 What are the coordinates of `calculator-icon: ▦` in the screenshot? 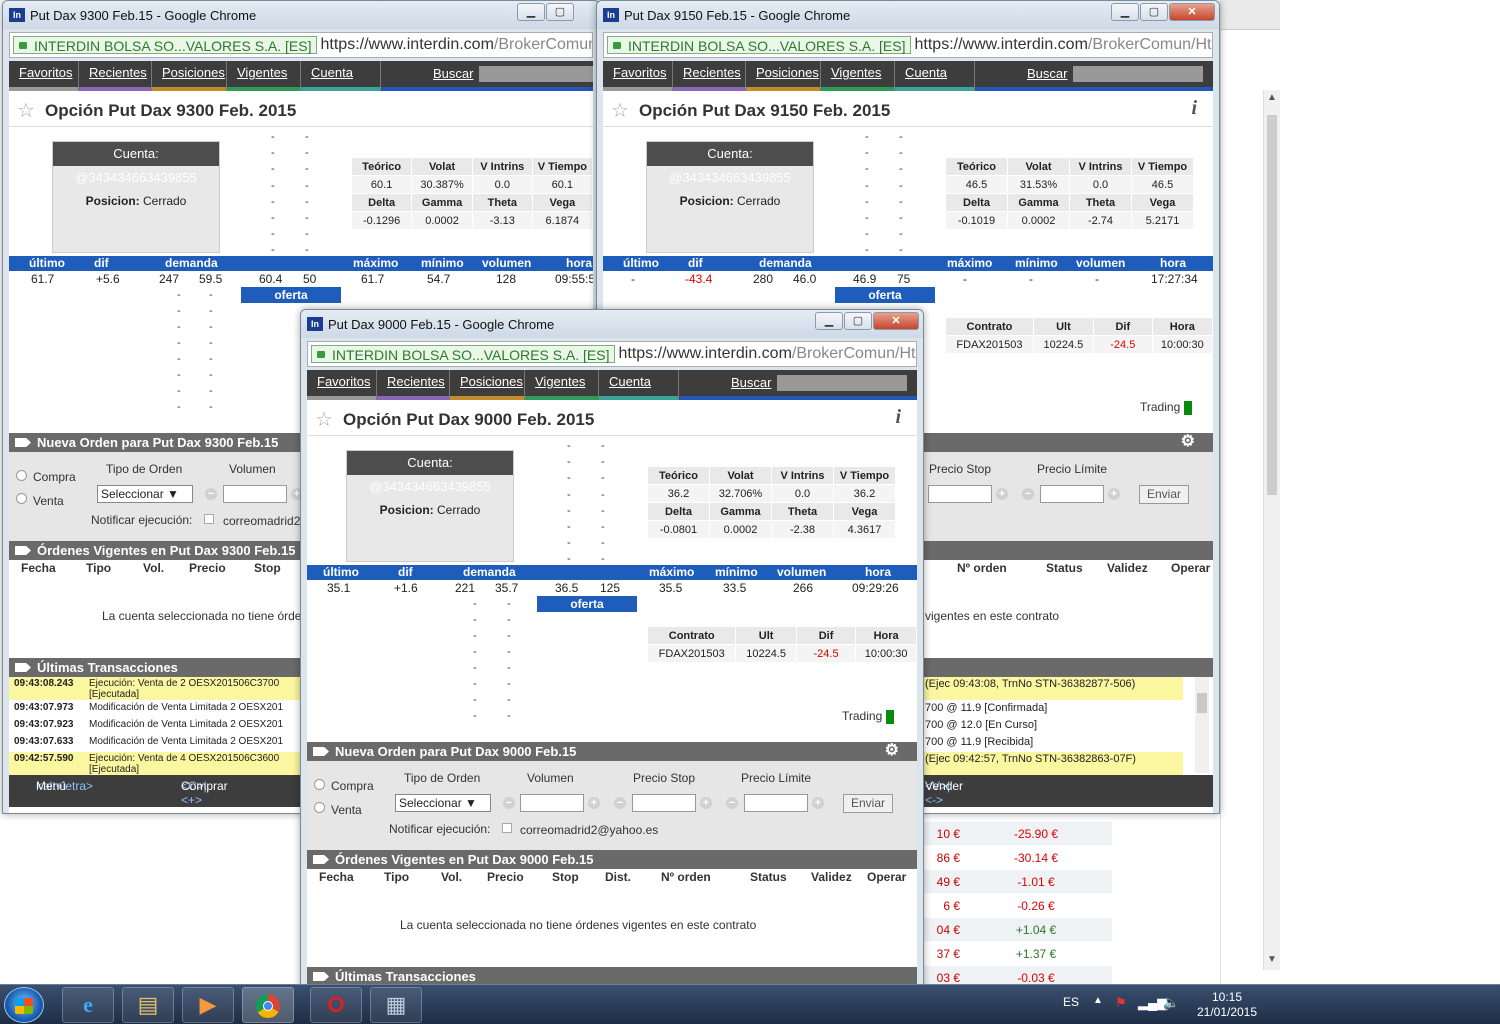 It's located at (396, 1005).